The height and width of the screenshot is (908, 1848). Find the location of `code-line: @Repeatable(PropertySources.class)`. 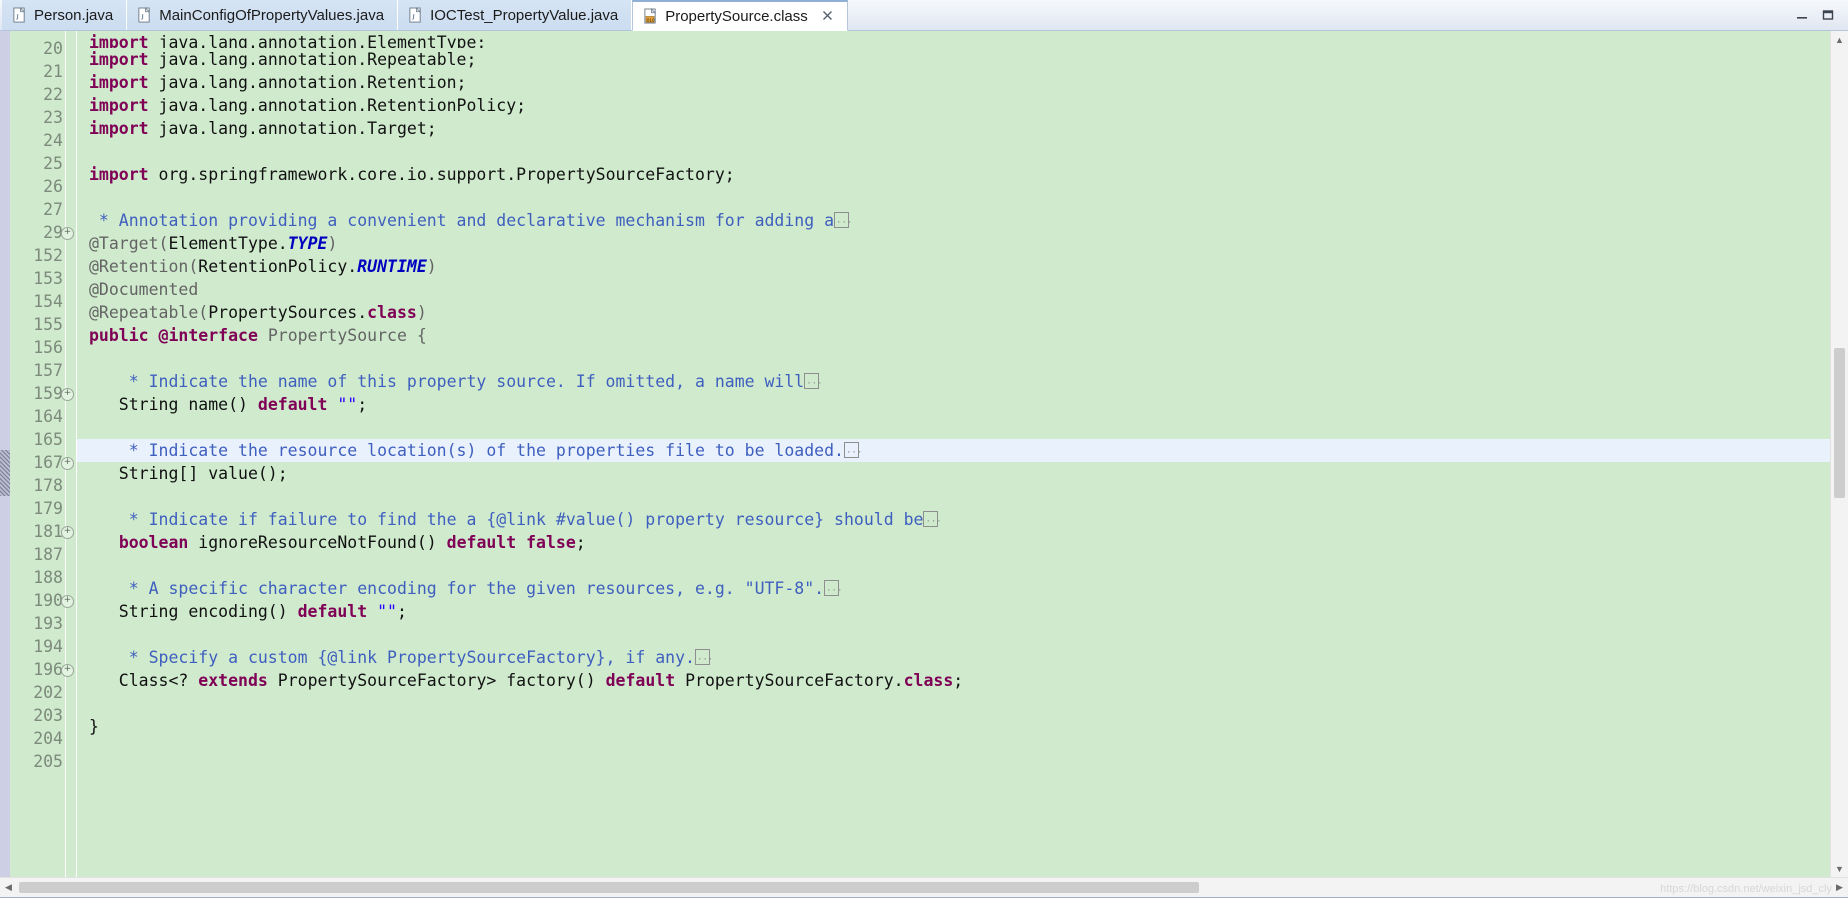

code-line: @Repeatable(PropertySources.class) is located at coordinates (953, 312).